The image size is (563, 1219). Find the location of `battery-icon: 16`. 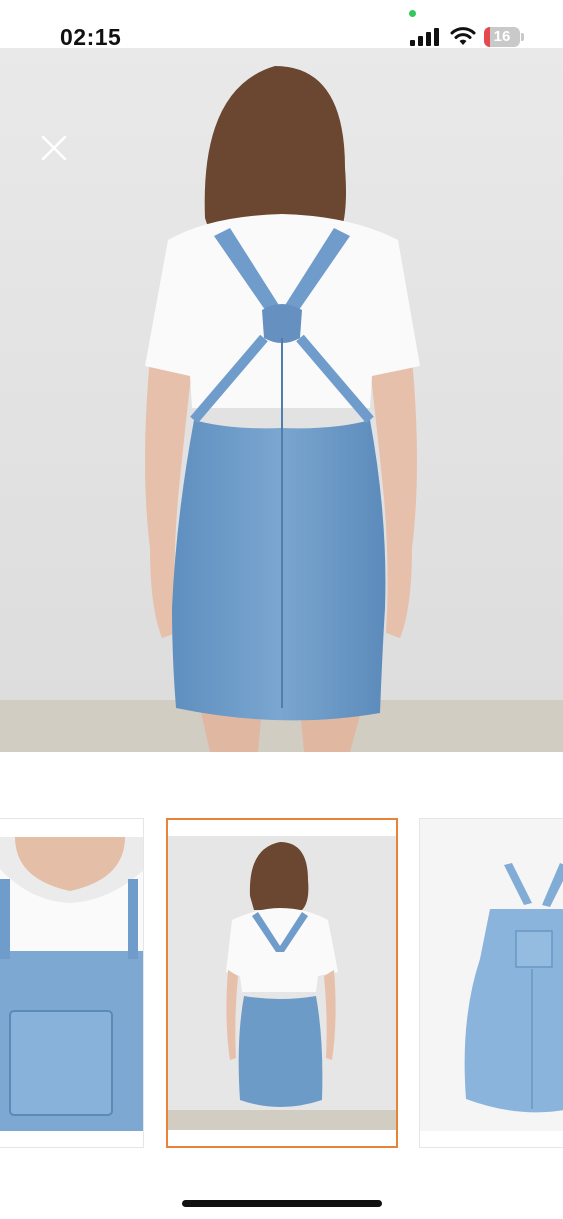

battery-icon: 16 is located at coordinates (504, 37).